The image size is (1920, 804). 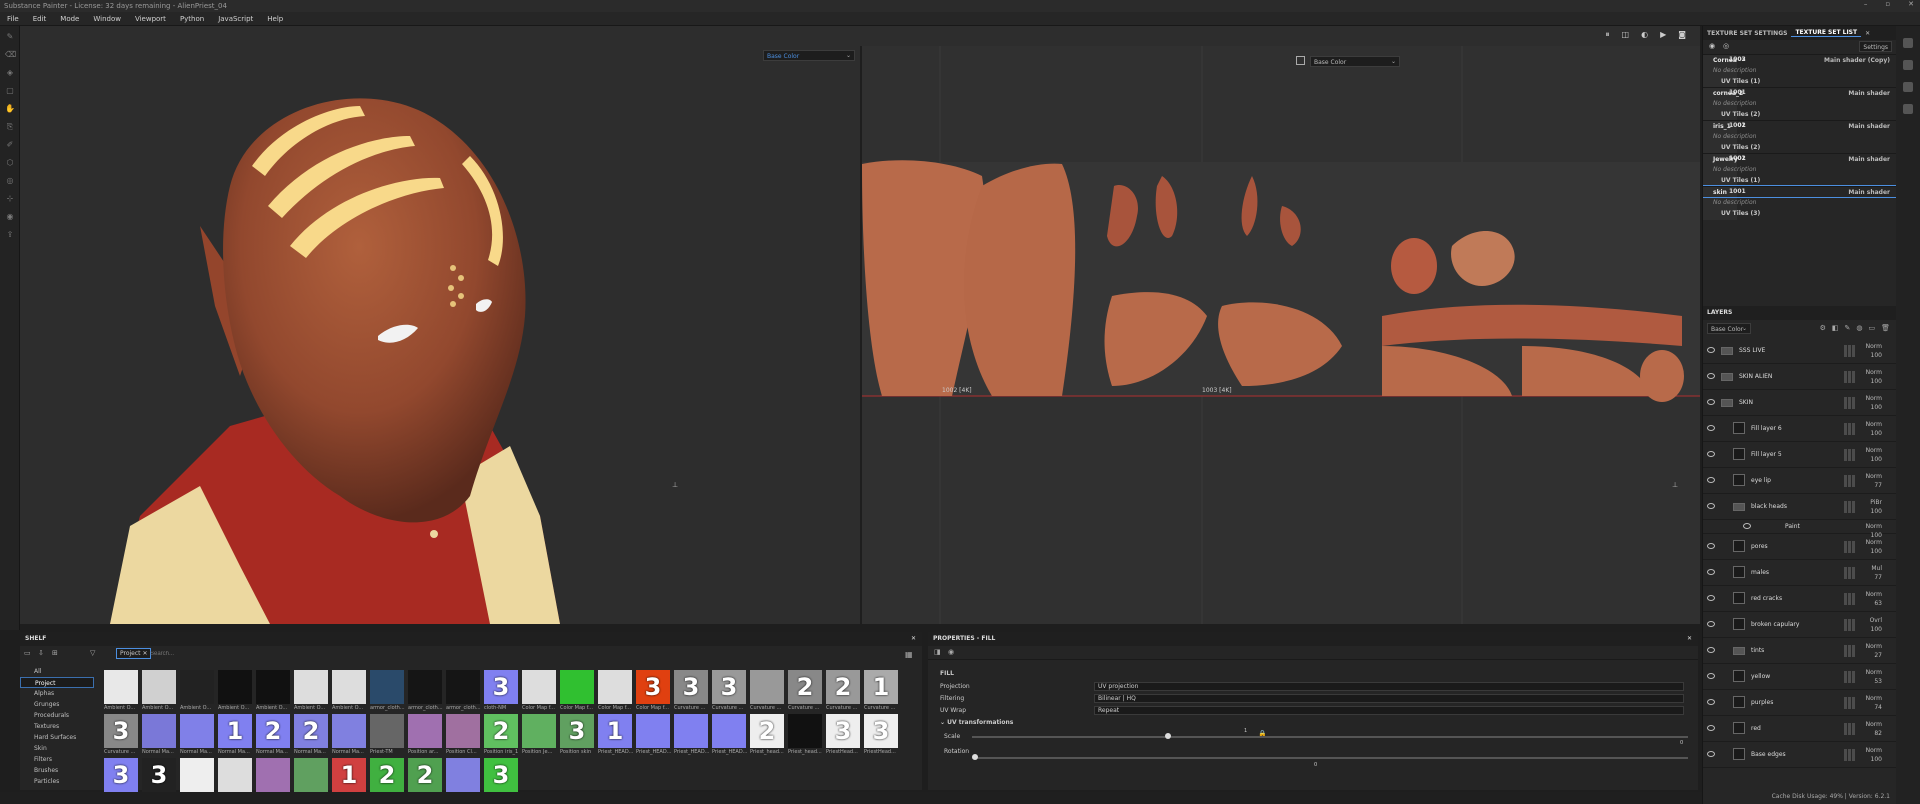 What do you see at coordinates (1874, 733) in the screenshot?
I see `opacity-value: 82` at bounding box center [1874, 733].